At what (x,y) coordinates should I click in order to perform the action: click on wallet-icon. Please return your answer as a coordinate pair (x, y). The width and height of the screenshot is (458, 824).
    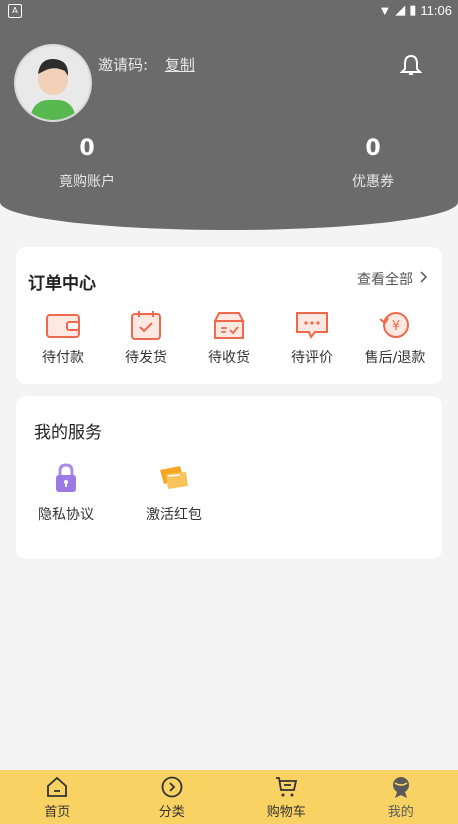
    Looking at the image, I should click on (63, 325).